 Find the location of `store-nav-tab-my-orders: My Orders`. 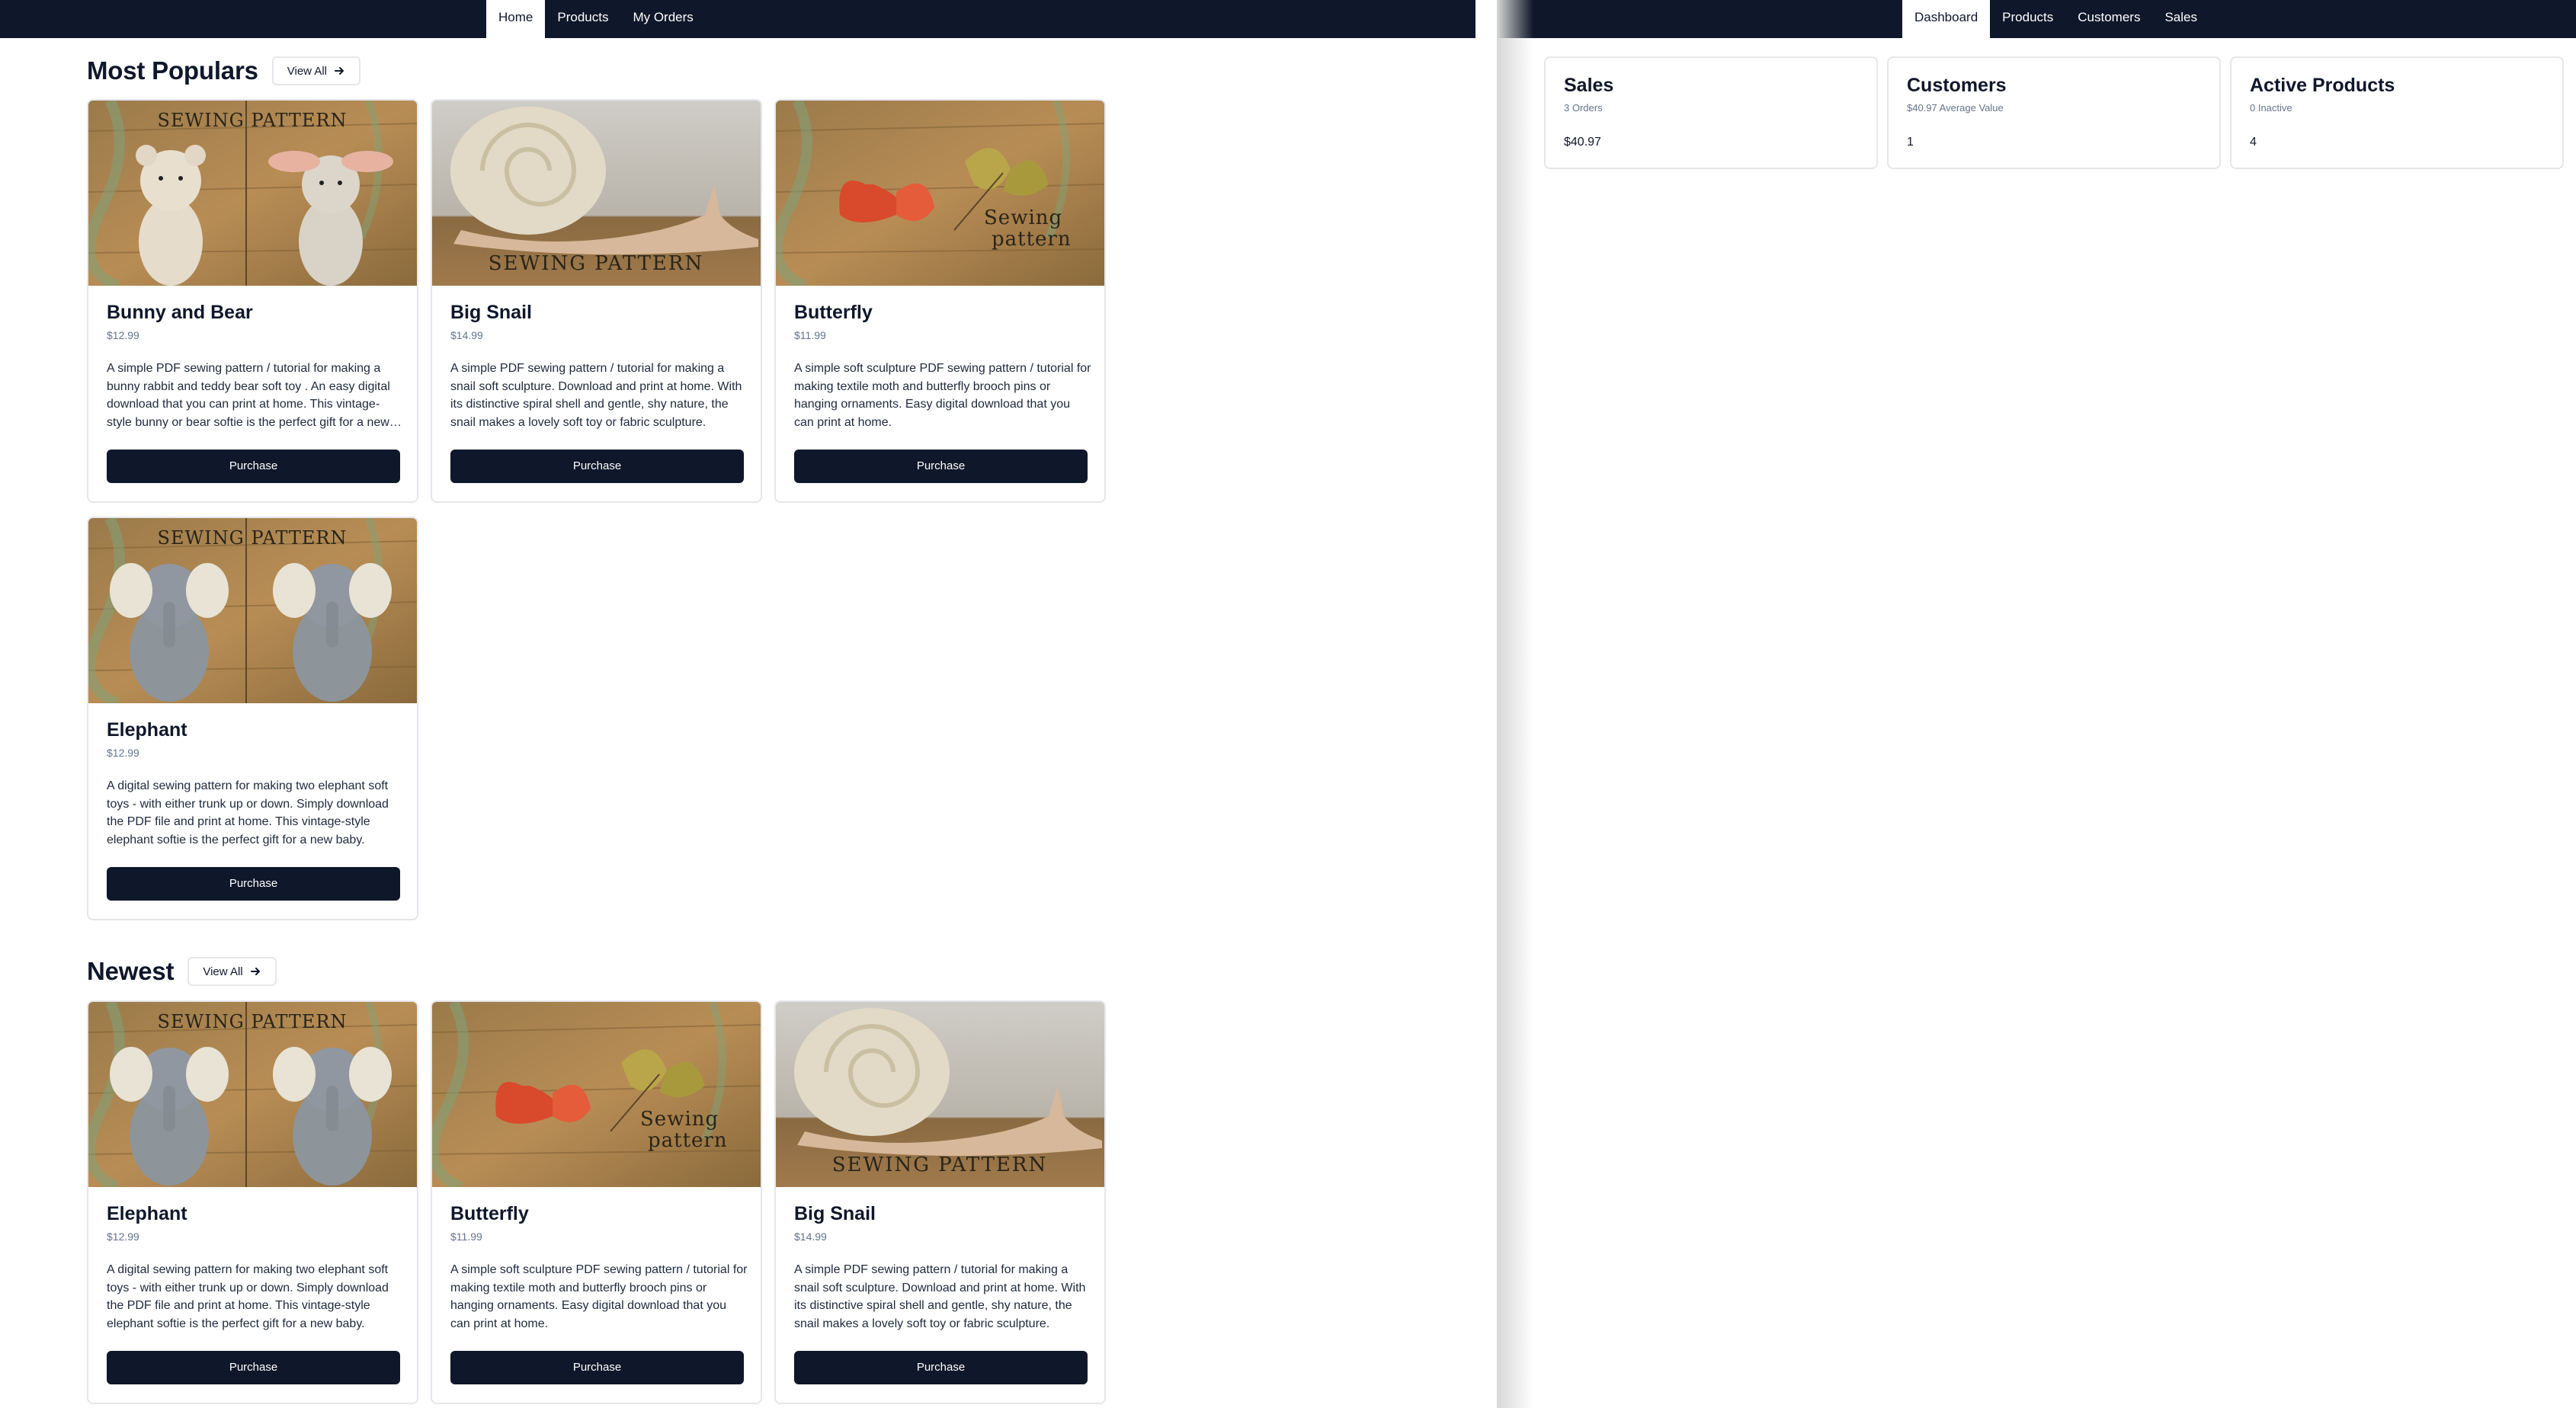

store-nav-tab-my-orders: My Orders is located at coordinates (662, 19).